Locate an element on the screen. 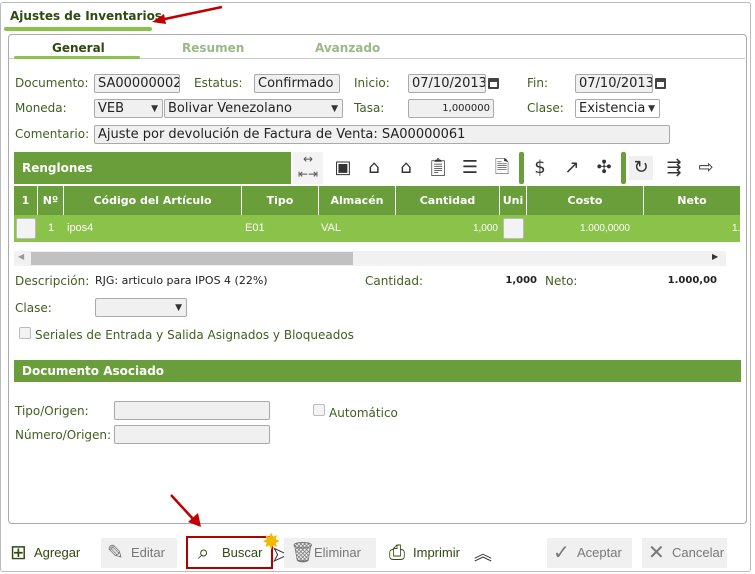 The image size is (755, 574). import-icon: ⇶ is located at coordinates (674, 168).